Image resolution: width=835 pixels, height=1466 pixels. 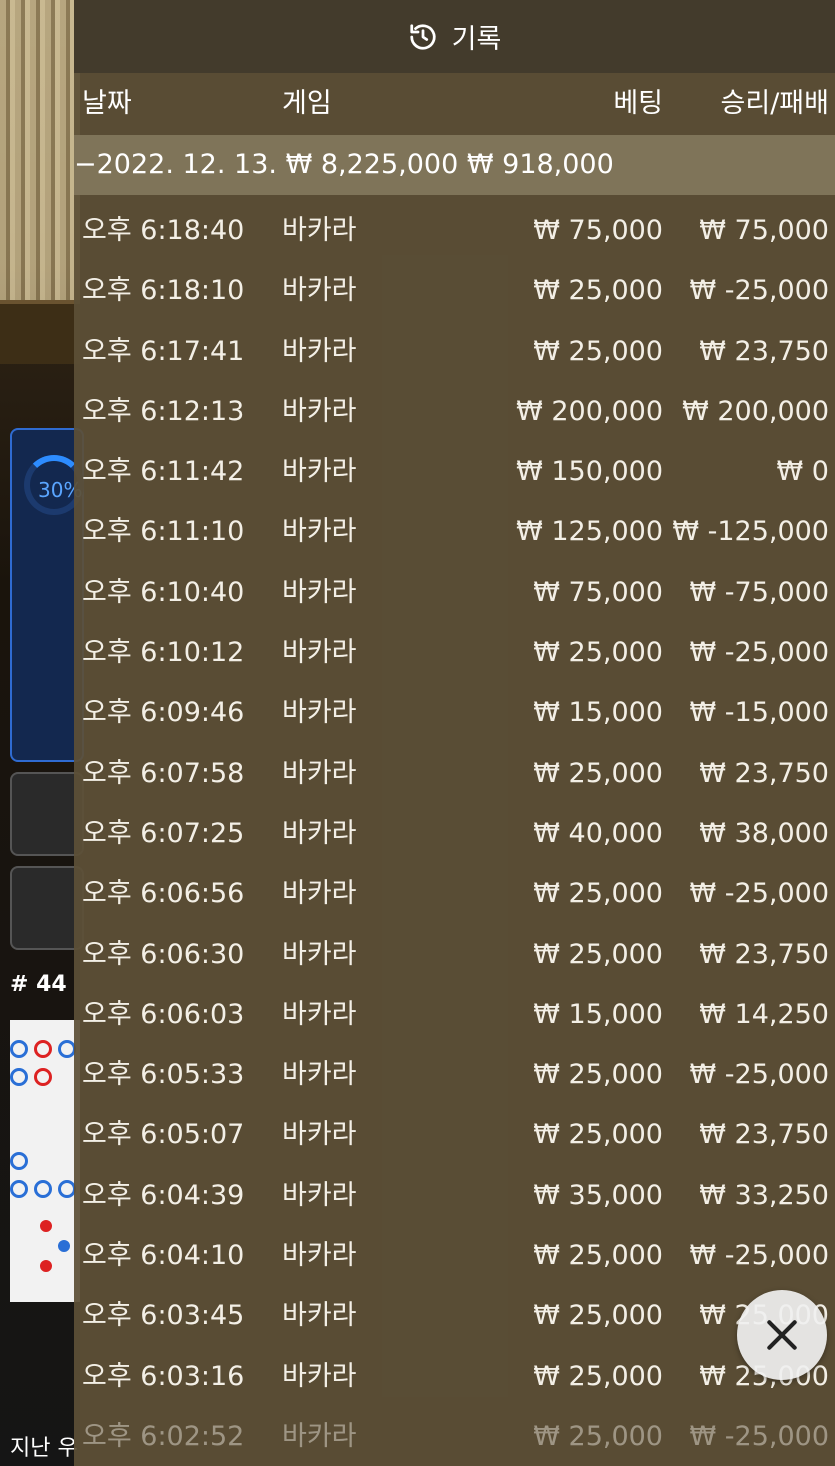 What do you see at coordinates (598, 1195) in the screenshot?
I see `row-bet: ₩ 35,000` at bounding box center [598, 1195].